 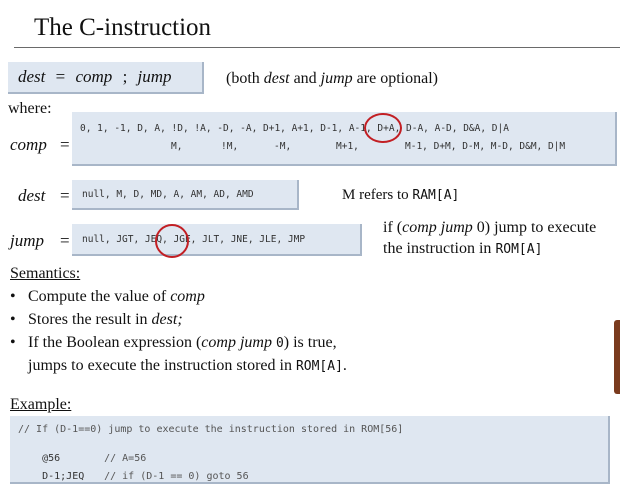 I want to click on comp-label: comp, so click(x=28, y=144).